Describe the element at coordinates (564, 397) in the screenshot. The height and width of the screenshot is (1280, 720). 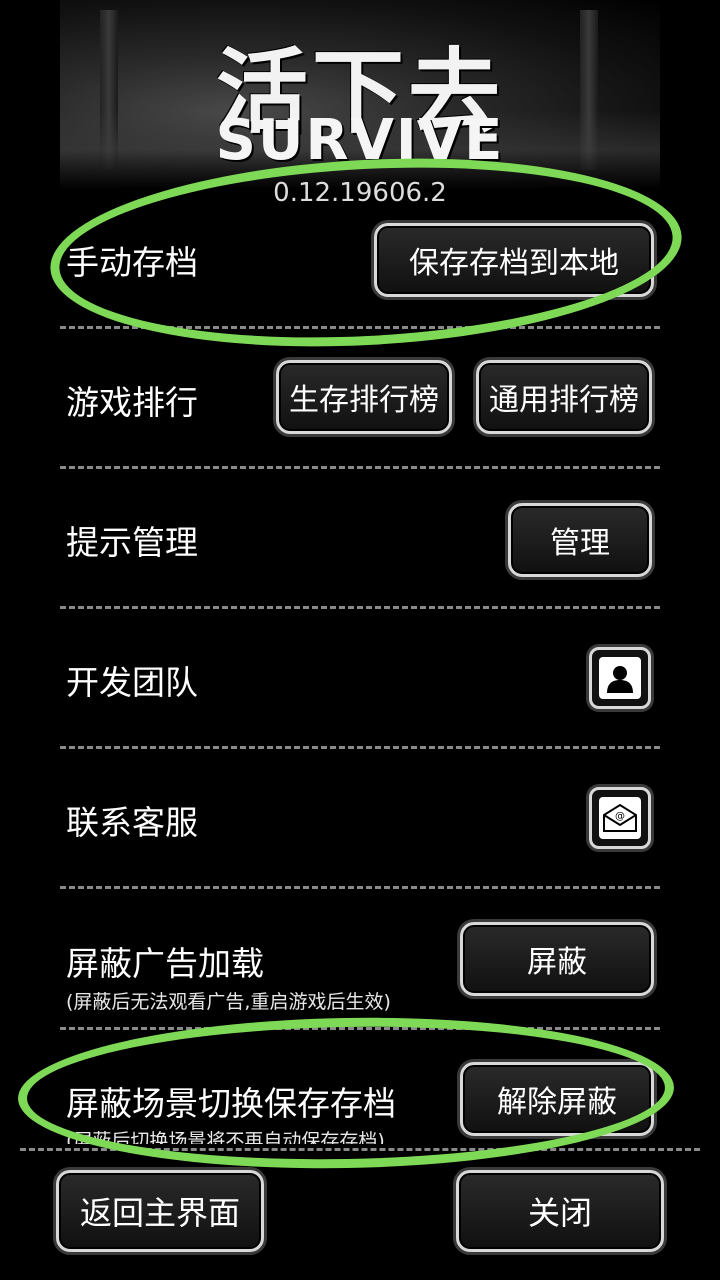
I see `general-leaderboard-button: 通用排行榜` at that location.